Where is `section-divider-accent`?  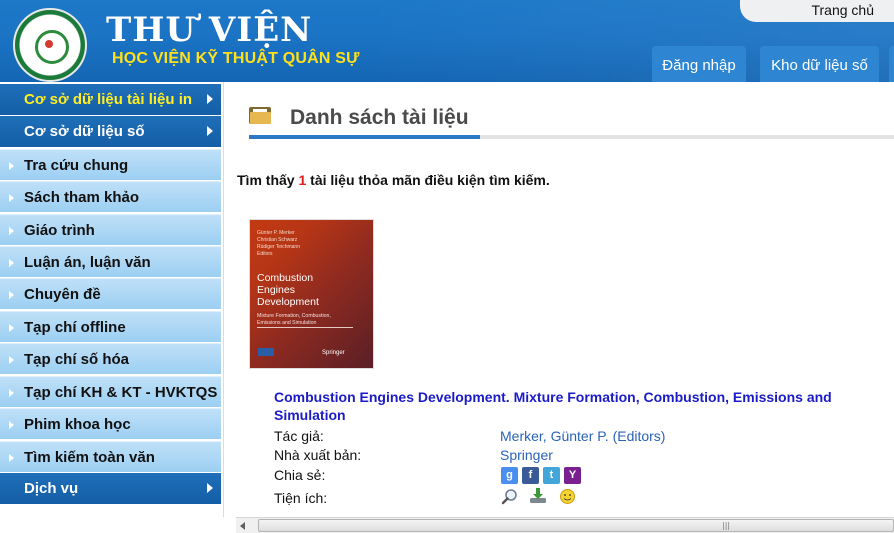
section-divider-accent is located at coordinates (364, 137).